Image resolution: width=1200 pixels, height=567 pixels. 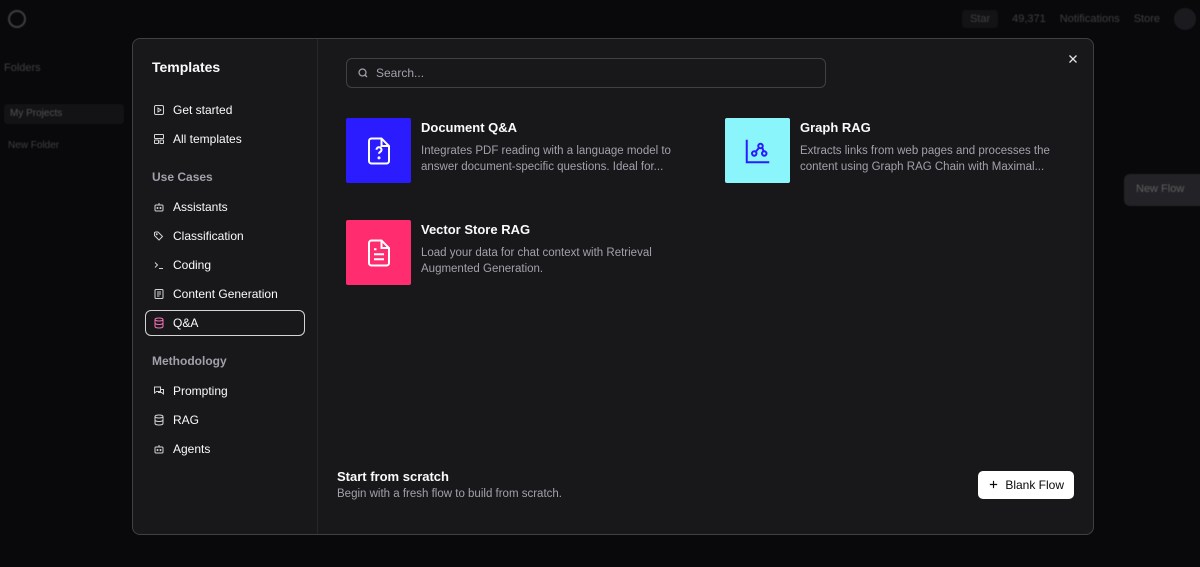 I want to click on sidebar-item-label: Prompting, so click(x=200, y=391).